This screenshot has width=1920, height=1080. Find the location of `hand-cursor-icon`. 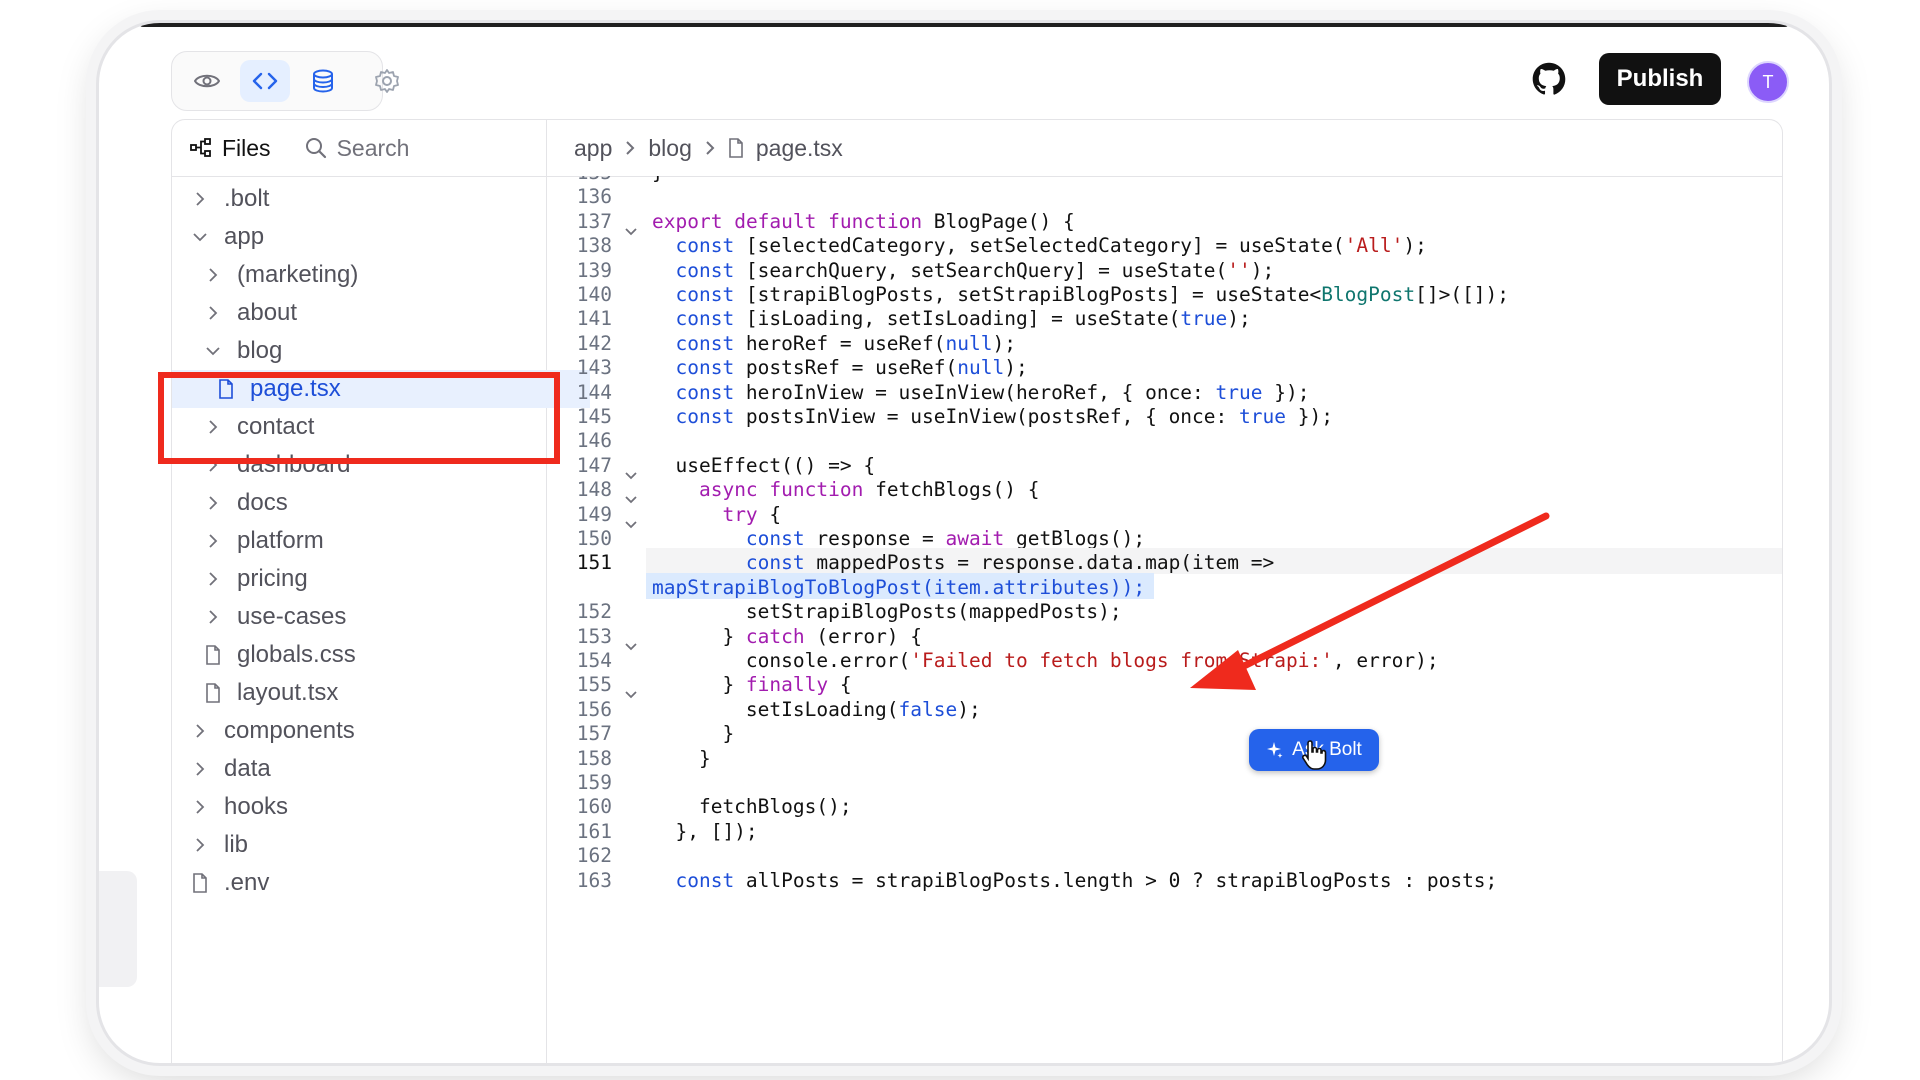

hand-cursor-icon is located at coordinates (1314, 755).